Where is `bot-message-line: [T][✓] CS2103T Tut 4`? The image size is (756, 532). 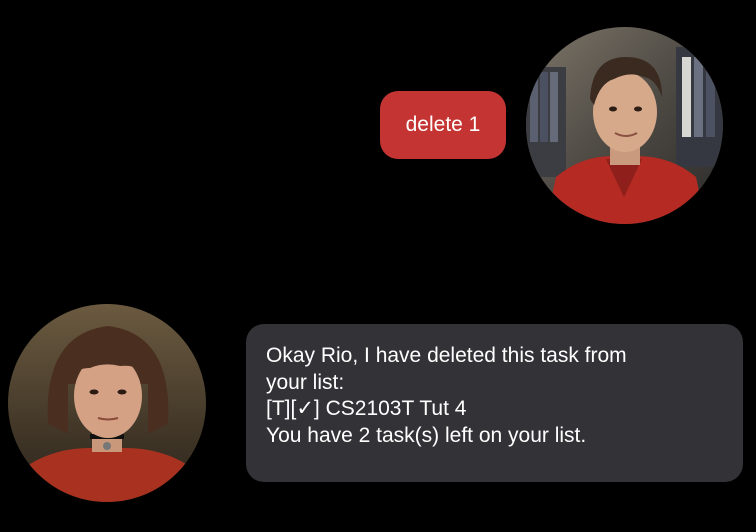
bot-message-line: [T][✓] CS2103T Tut 4 is located at coordinates (366, 408).